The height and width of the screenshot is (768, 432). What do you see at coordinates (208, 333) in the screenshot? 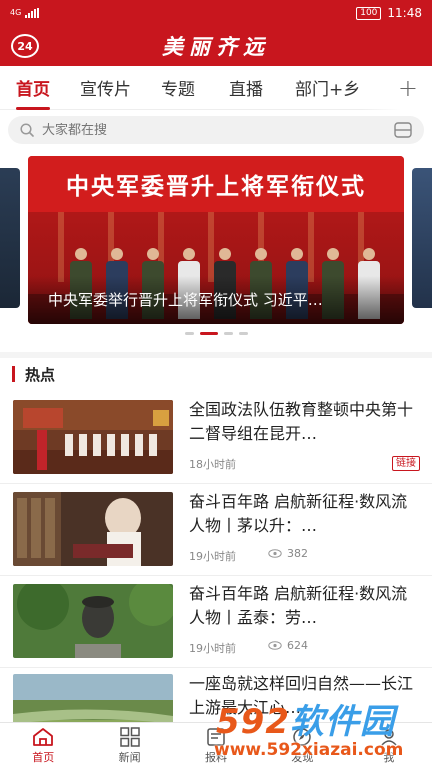
I see `carousel-dot-active` at bounding box center [208, 333].